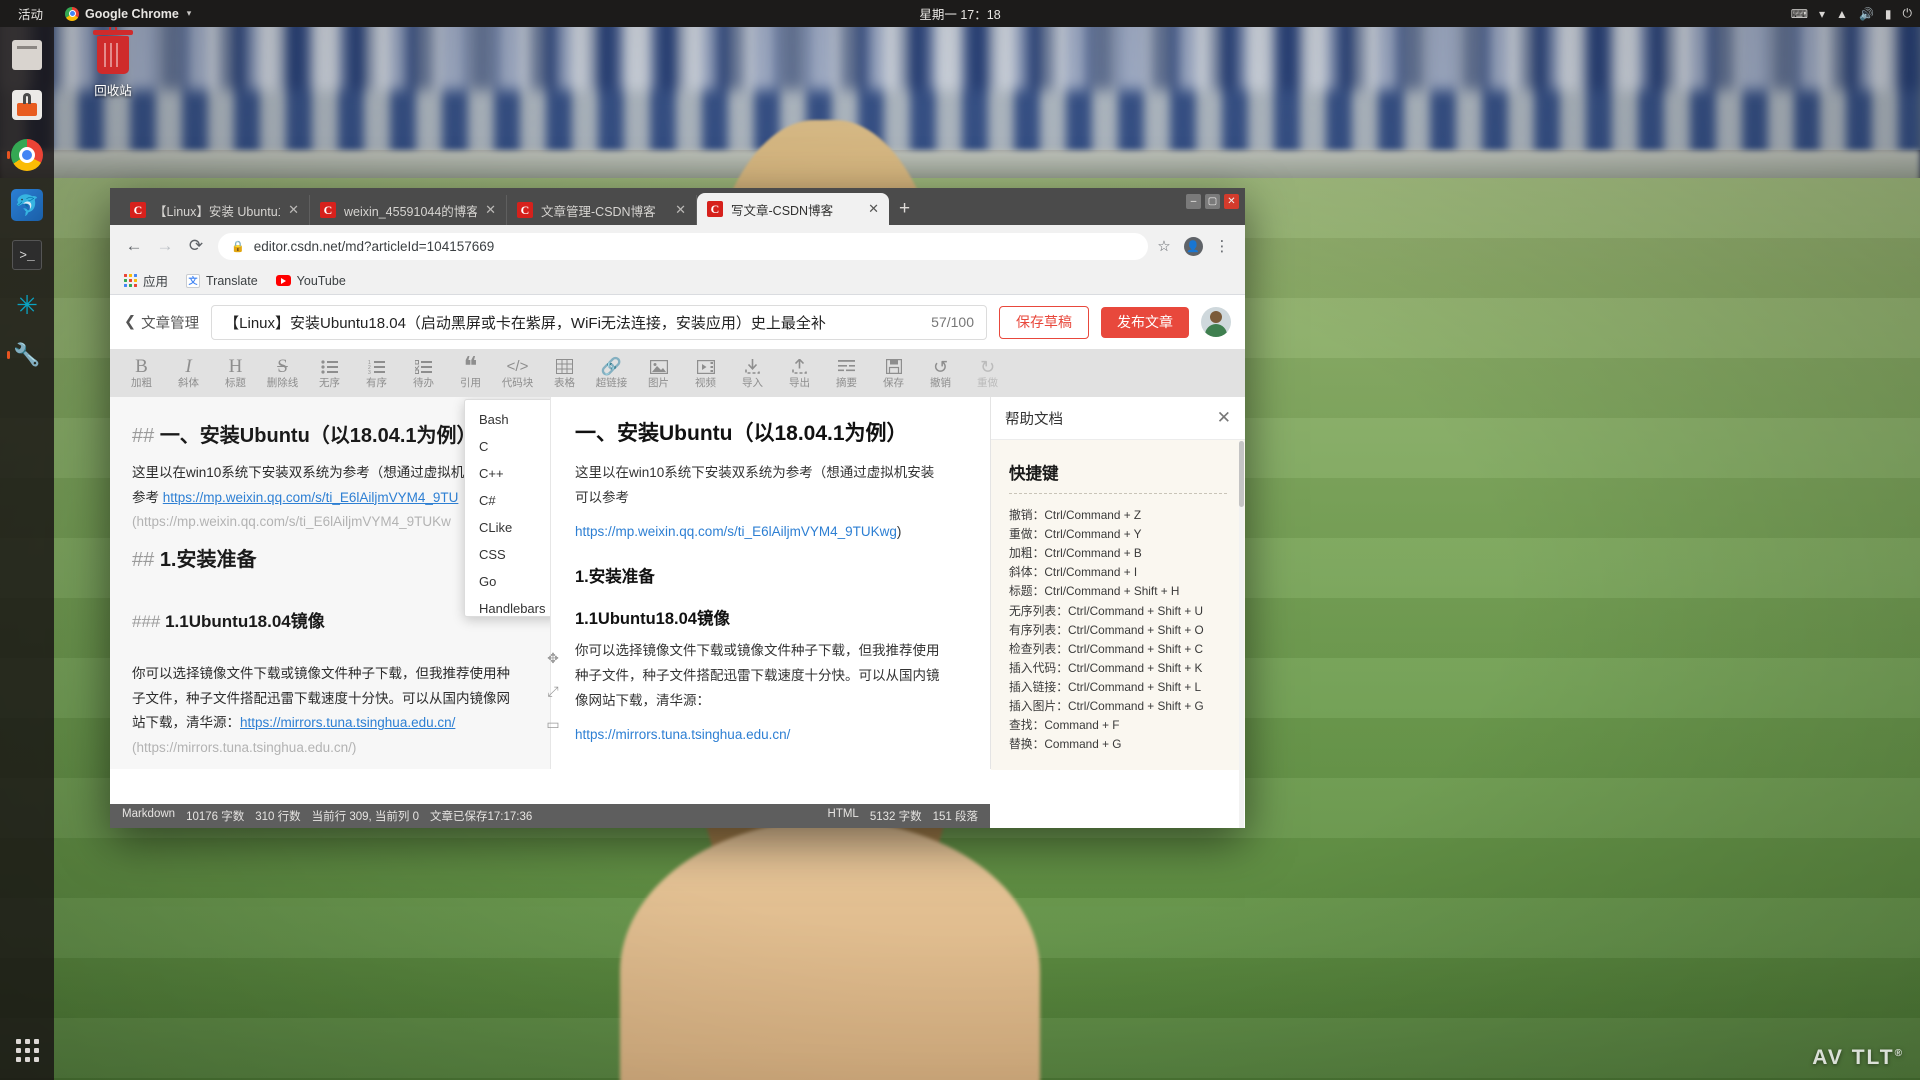  What do you see at coordinates (715, 209) in the screenshot?
I see `csdn-favicon: C` at bounding box center [715, 209].